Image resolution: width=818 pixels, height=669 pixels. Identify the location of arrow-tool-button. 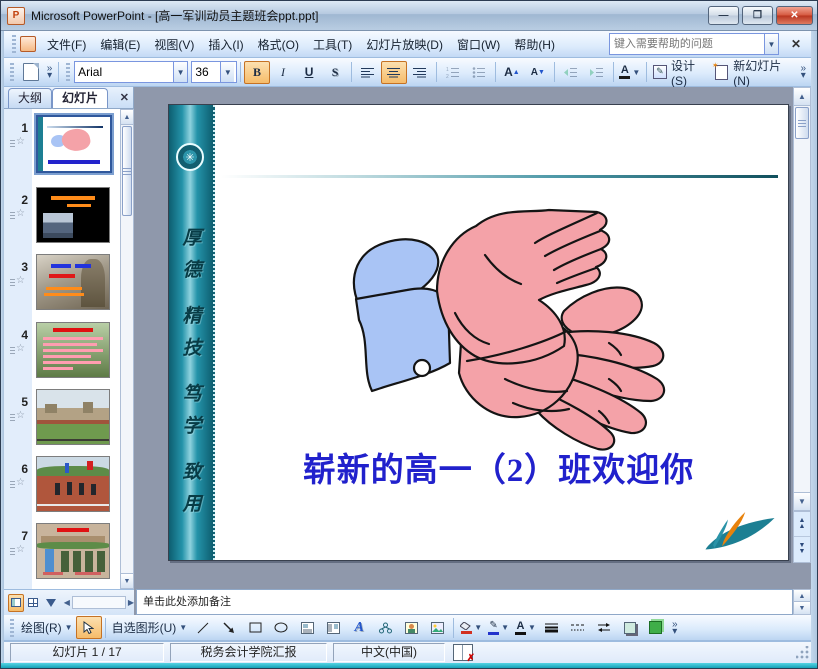
(229, 627).